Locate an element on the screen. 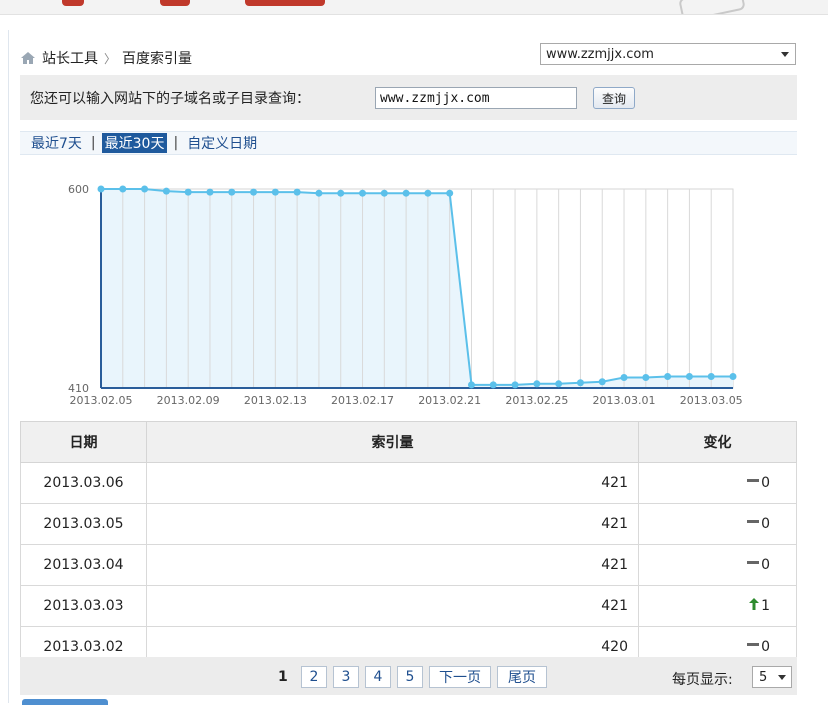  next-page-button: 下一页 is located at coordinates (460, 677).